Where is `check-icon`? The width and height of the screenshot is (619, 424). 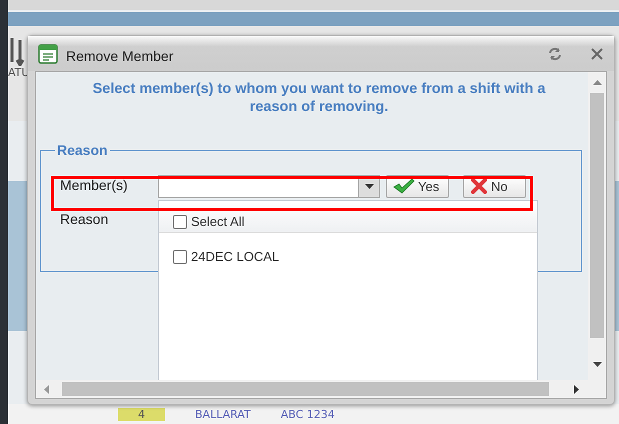
check-icon is located at coordinates (404, 186).